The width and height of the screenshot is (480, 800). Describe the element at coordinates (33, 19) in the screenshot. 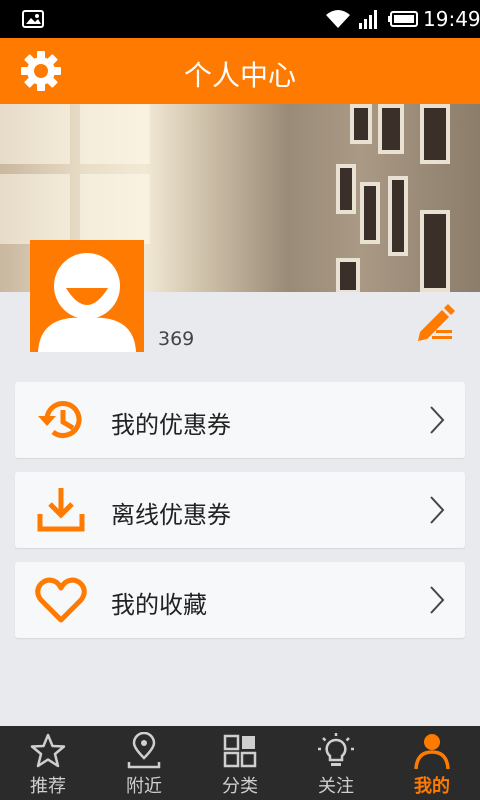

I see `picture-notification-icon` at that location.